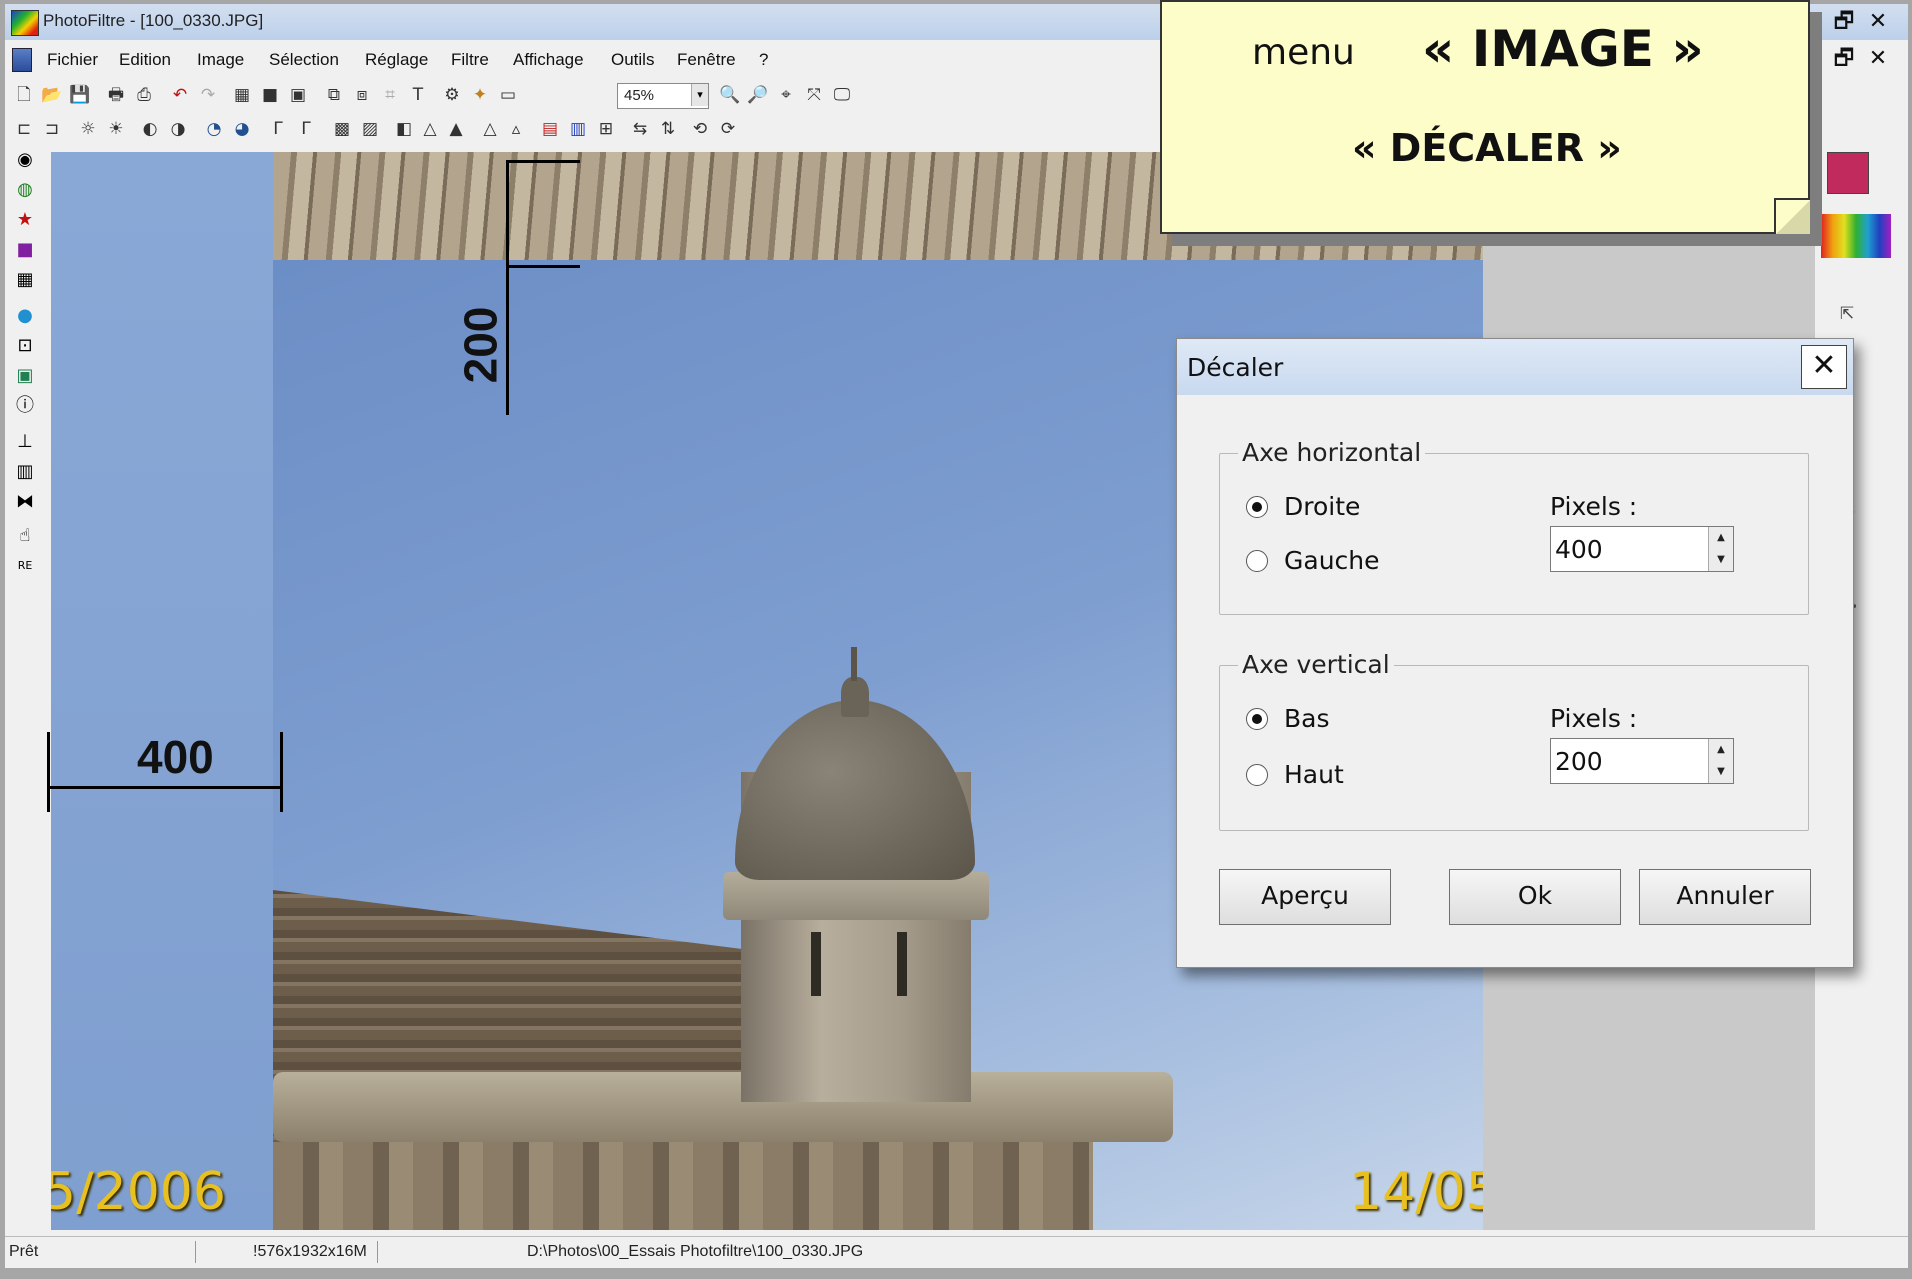  Describe the element at coordinates (842, 95) in the screenshot. I see `fullscreen-icon: 🖵` at that location.